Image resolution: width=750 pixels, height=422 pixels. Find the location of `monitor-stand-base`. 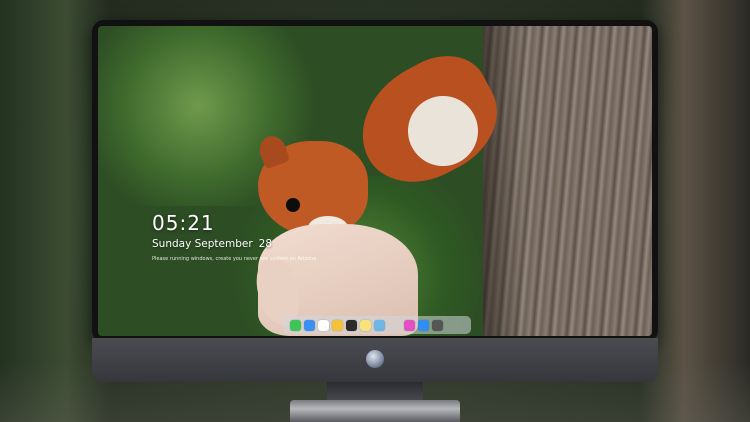

monitor-stand-base is located at coordinates (375, 411).